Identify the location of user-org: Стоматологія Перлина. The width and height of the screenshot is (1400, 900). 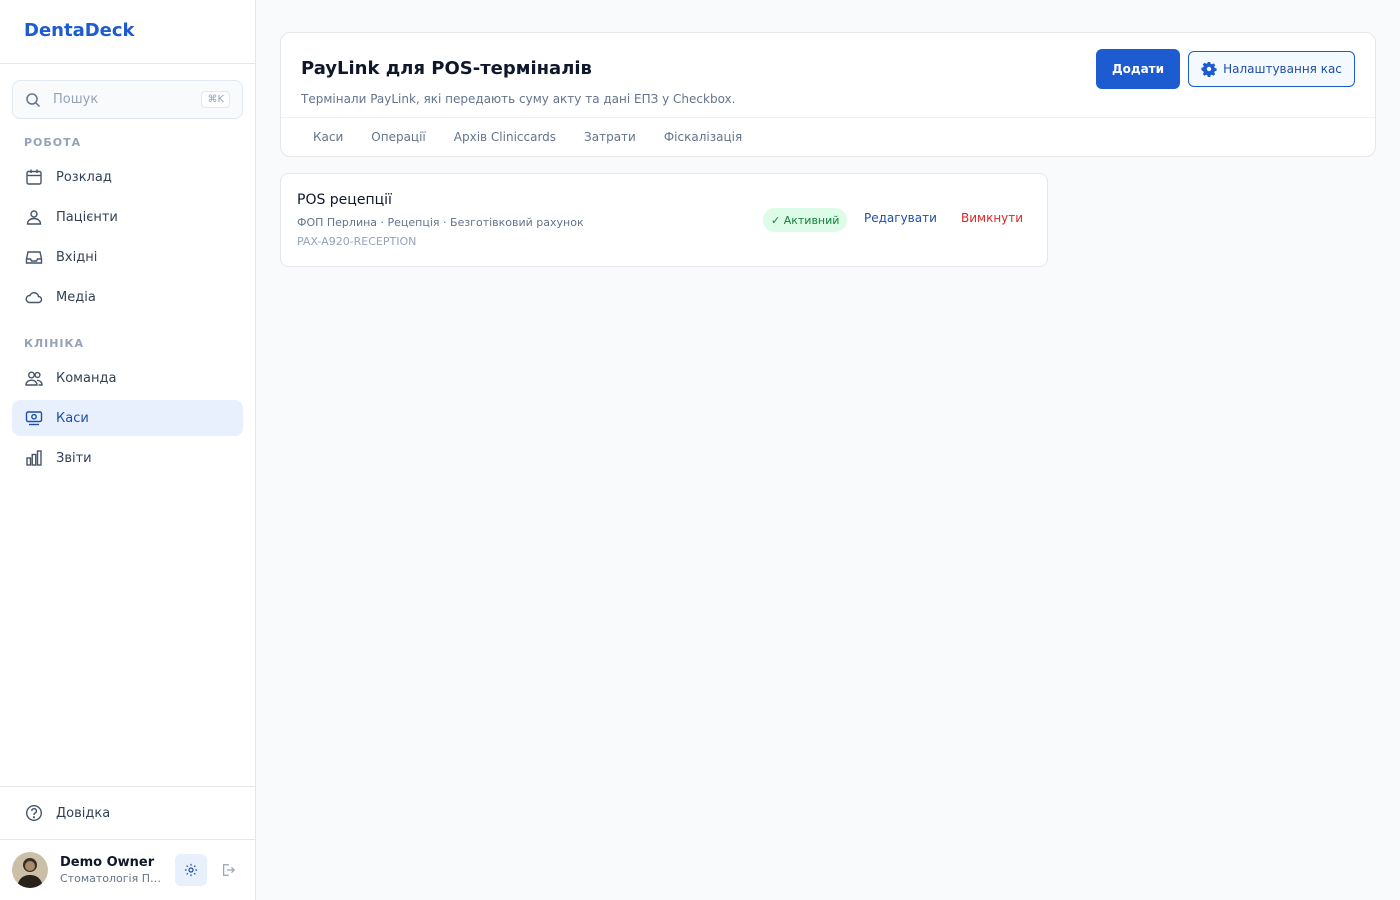
(112, 878).